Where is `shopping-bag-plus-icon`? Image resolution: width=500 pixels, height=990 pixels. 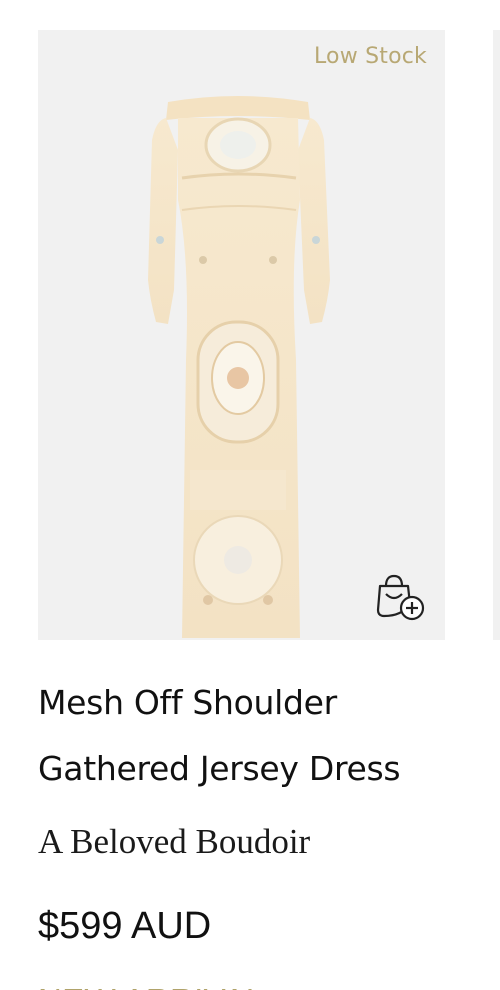 shopping-bag-plus-icon is located at coordinates (400, 597).